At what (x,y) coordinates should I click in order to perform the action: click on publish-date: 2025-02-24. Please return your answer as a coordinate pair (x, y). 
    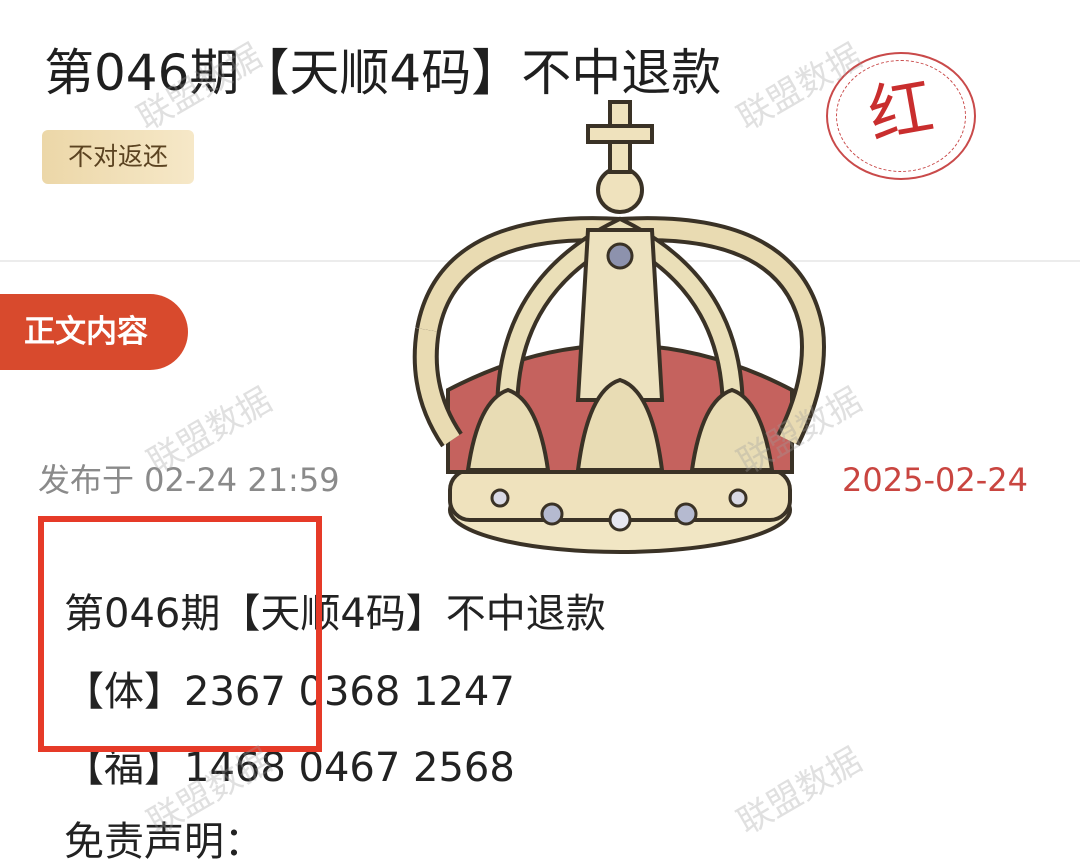
    Looking at the image, I should click on (935, 480).